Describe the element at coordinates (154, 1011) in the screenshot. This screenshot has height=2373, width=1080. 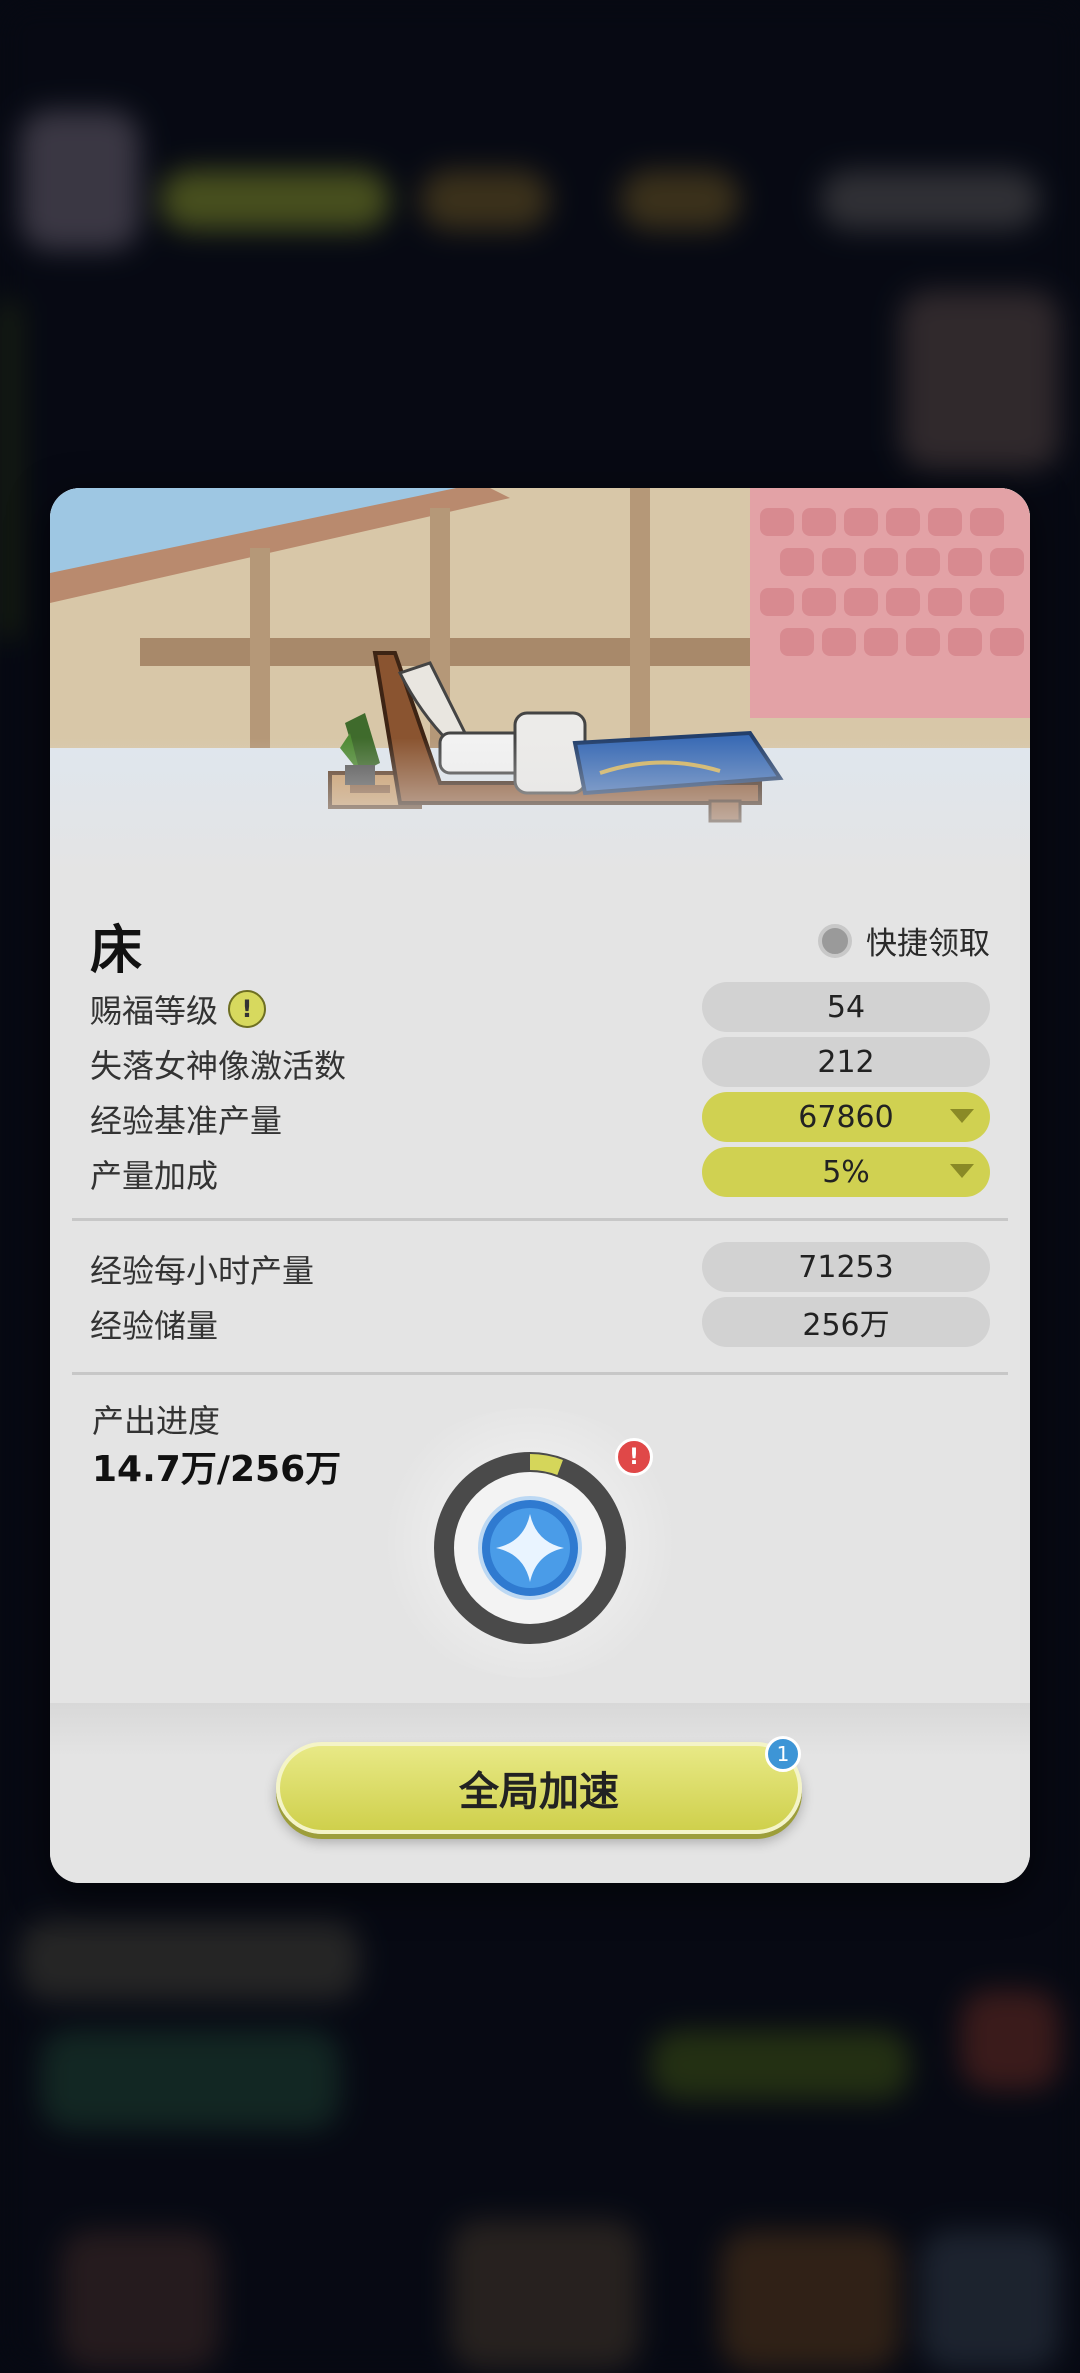
I see `stat-label-text: 赐福等级` at that location.